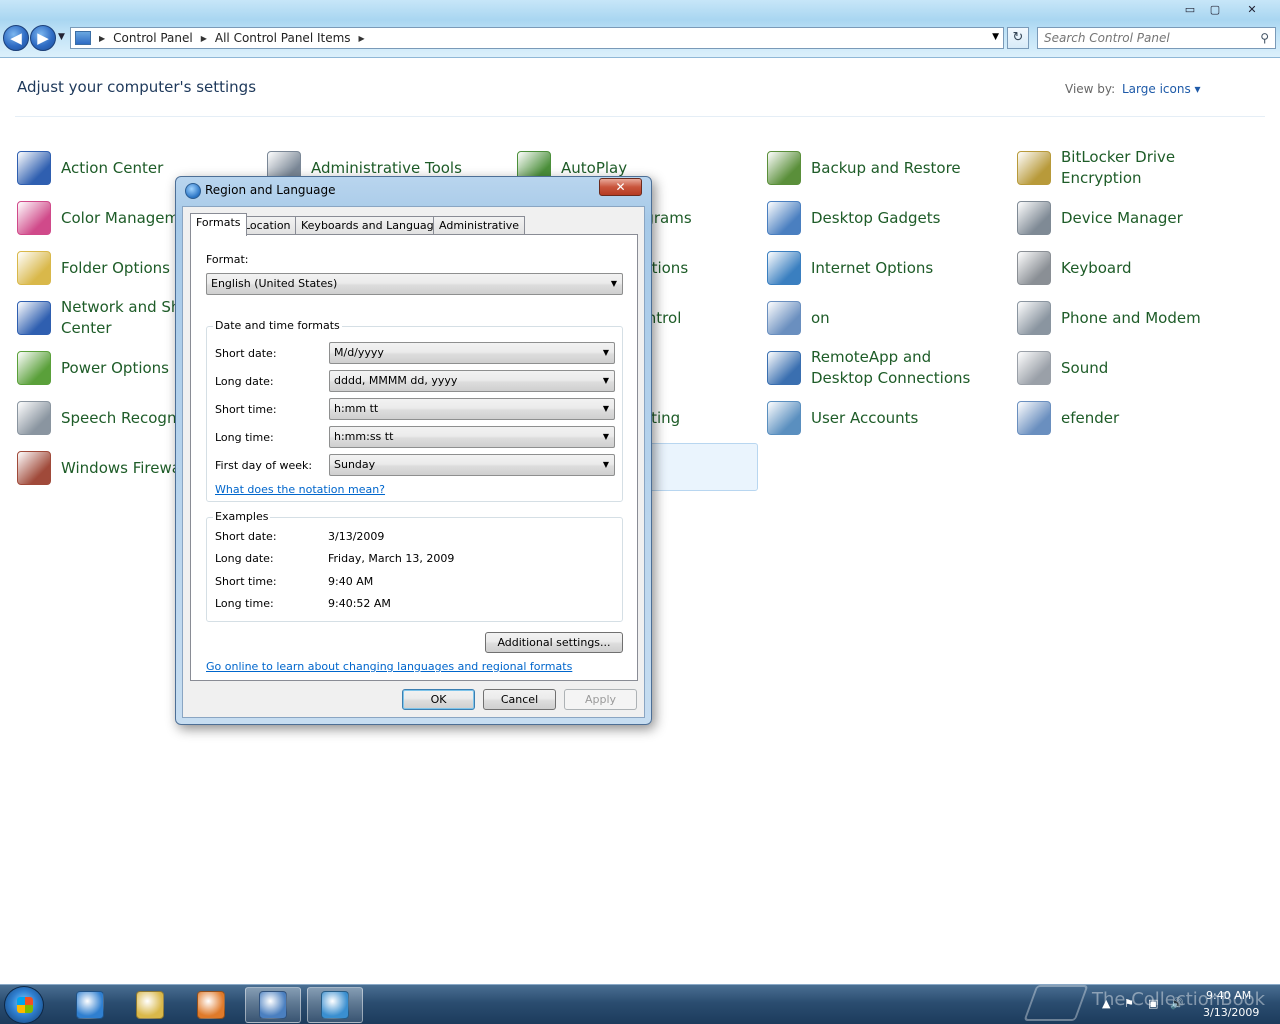 This screenshot has height=1024, width=1280. Describe the element at coordinates (995, 37) in the screenshot. I see `address-dropdown-icon: ▼` at that location.